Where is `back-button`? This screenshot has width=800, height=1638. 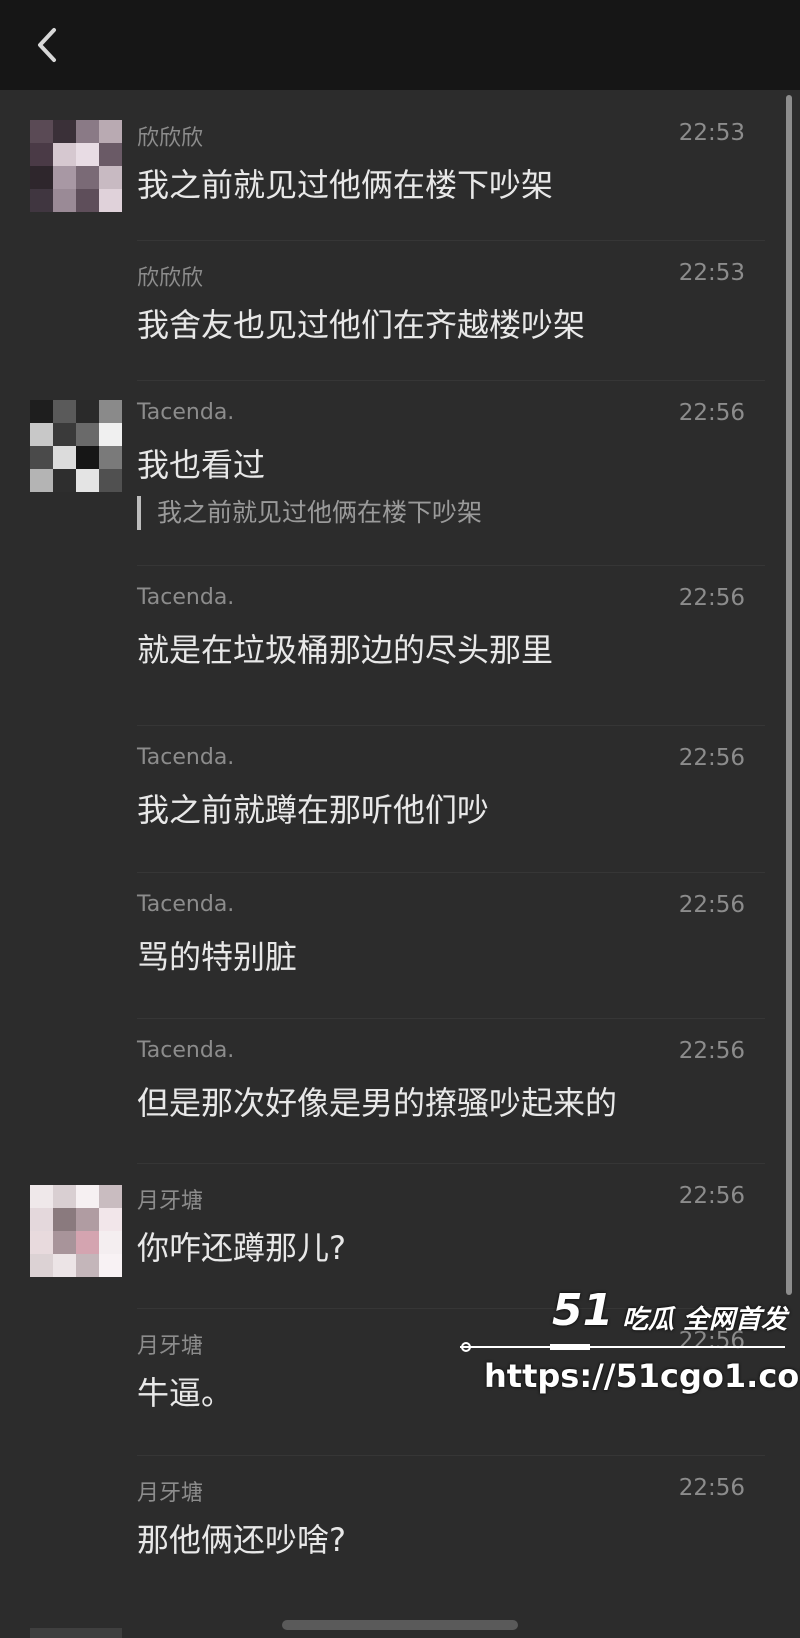 back-button is located at coordinates (48, 45).